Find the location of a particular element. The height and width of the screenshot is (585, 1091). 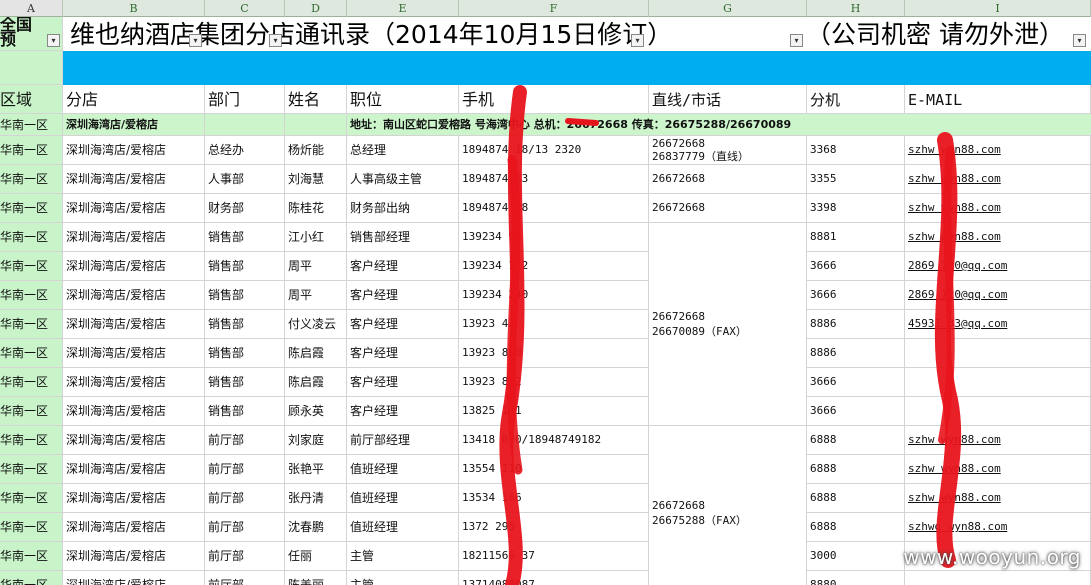

column-header-a: A is located at coordinates (31, 8).